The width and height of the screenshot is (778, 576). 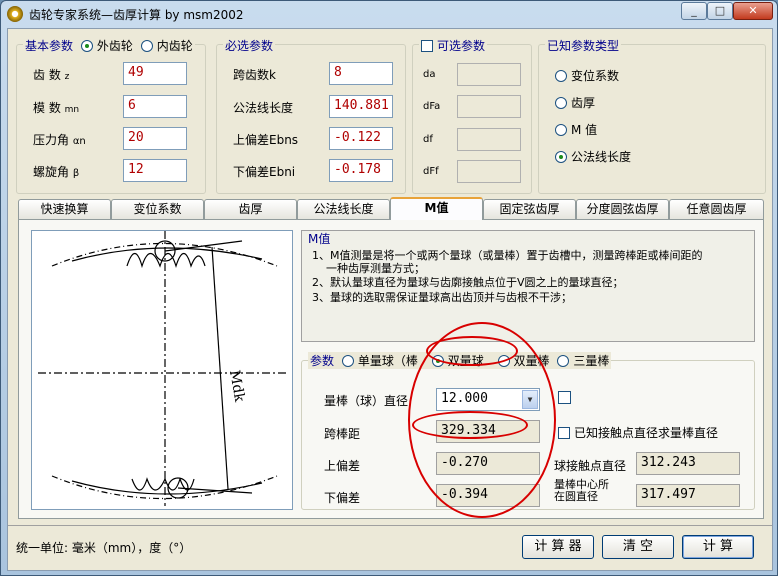 What do you see at coordinates (688, 495) in the screenshot?
I see `center-output: 317.497` at bounding box center [688, 495].